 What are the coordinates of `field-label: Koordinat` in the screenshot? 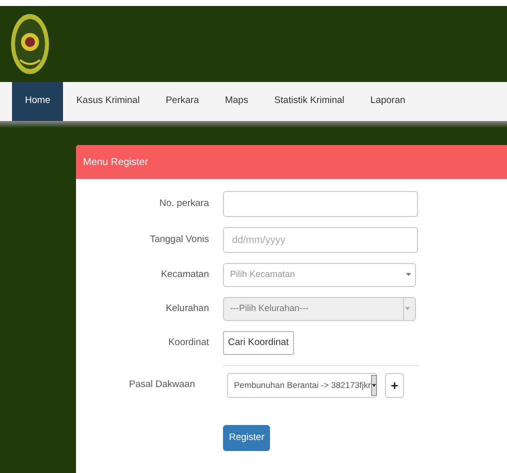 It's located at (188, 343).